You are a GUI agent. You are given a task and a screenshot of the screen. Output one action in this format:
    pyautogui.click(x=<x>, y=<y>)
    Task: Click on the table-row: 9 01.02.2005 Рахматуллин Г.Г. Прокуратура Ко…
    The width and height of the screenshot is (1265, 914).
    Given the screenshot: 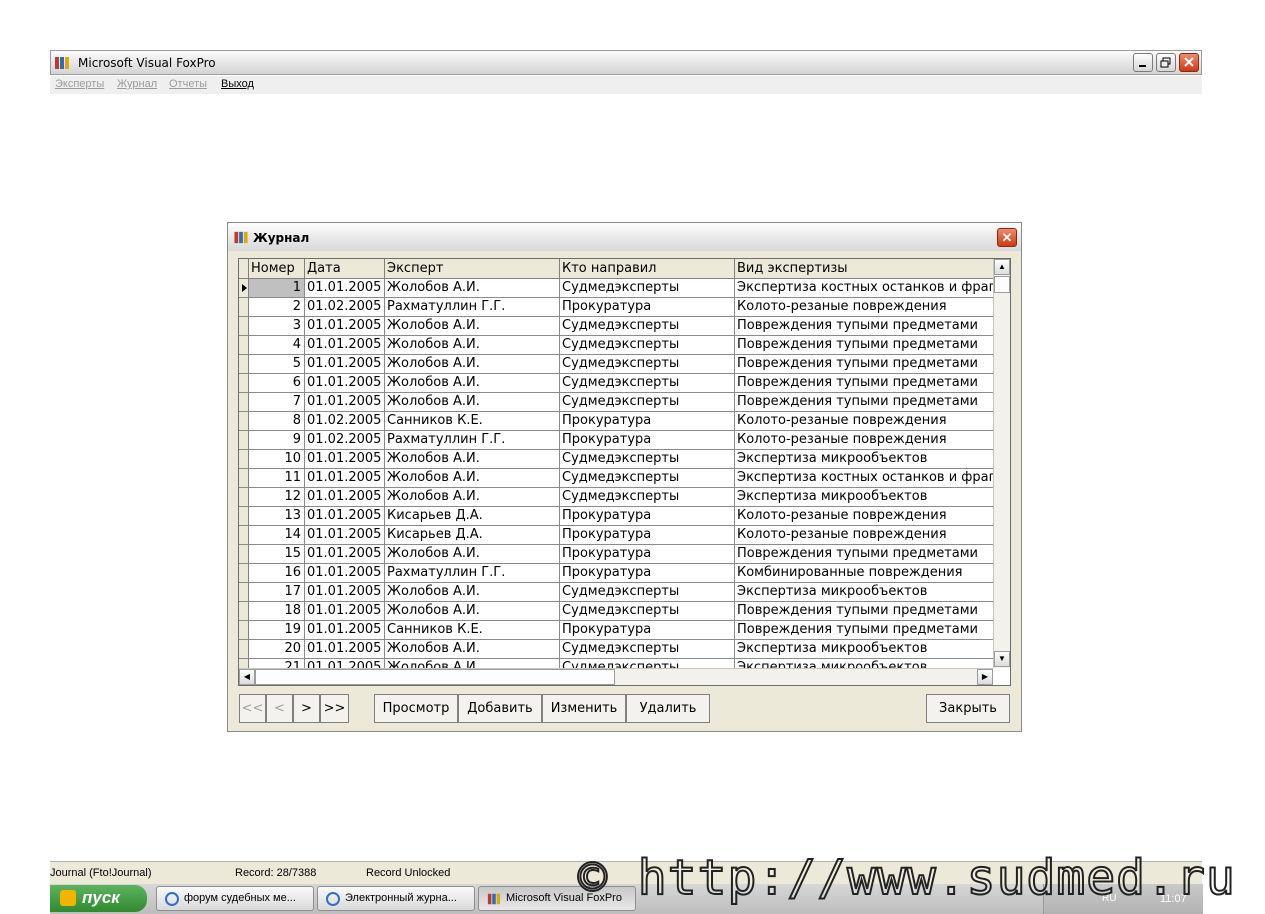 What is the action you would take?
    pyautogui.click(x=616, y=440)
    